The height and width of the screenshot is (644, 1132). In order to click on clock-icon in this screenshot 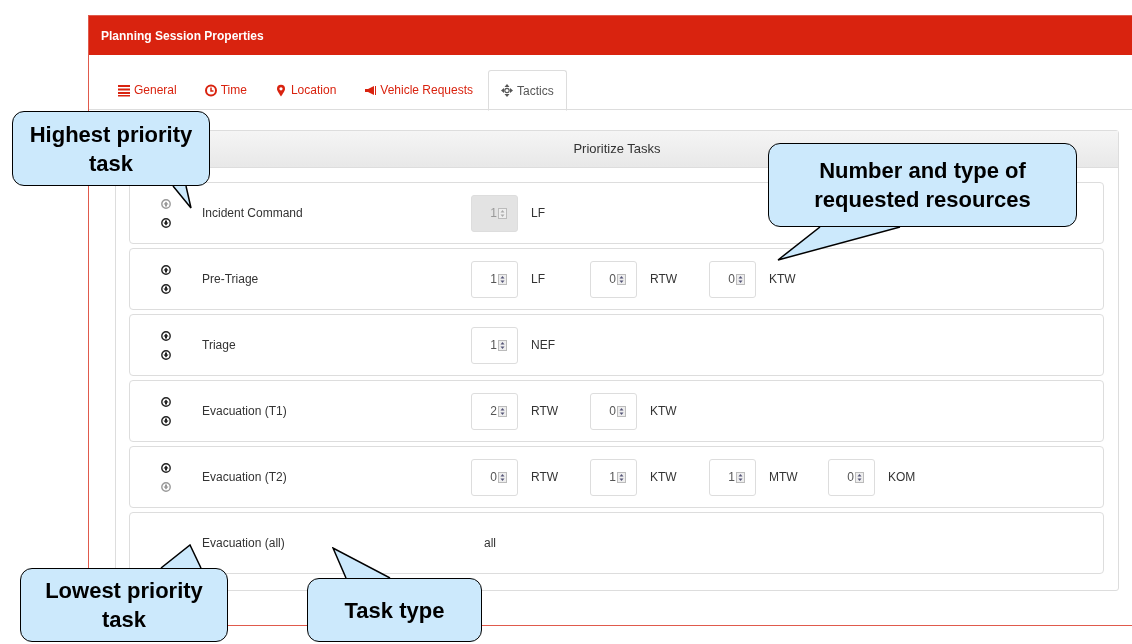, I will do `click(210, 90)`.